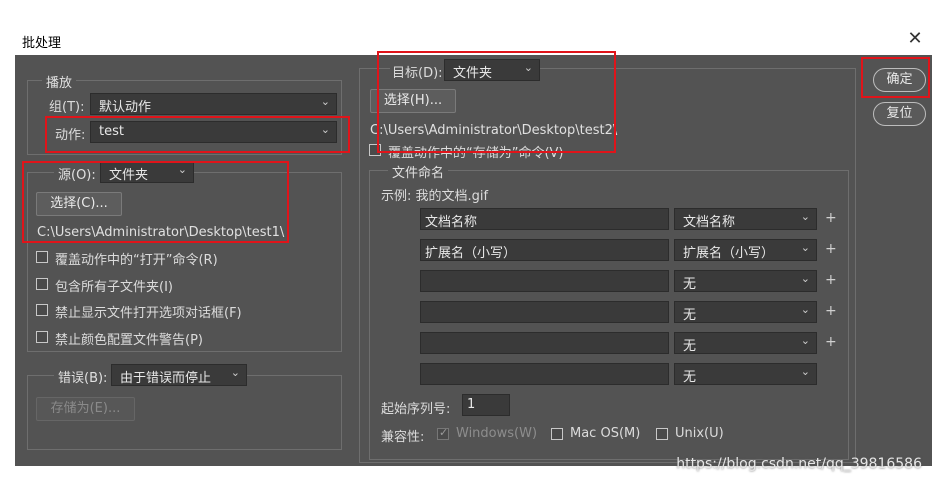 Image resolution: width=932 pixels, height=484 pixels. I want to click on naming-select-2: 扩展名（小写） ⌄, so click(745, 250).